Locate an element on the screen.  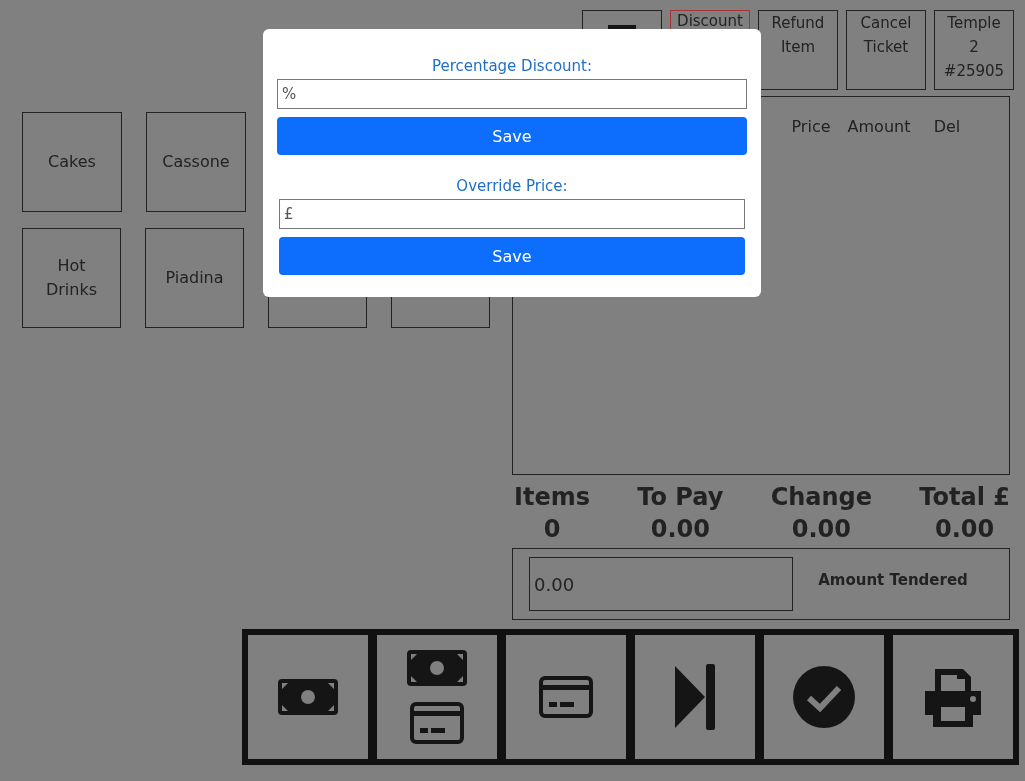
field-label: Override Price: is located at coordinates (512, 186).